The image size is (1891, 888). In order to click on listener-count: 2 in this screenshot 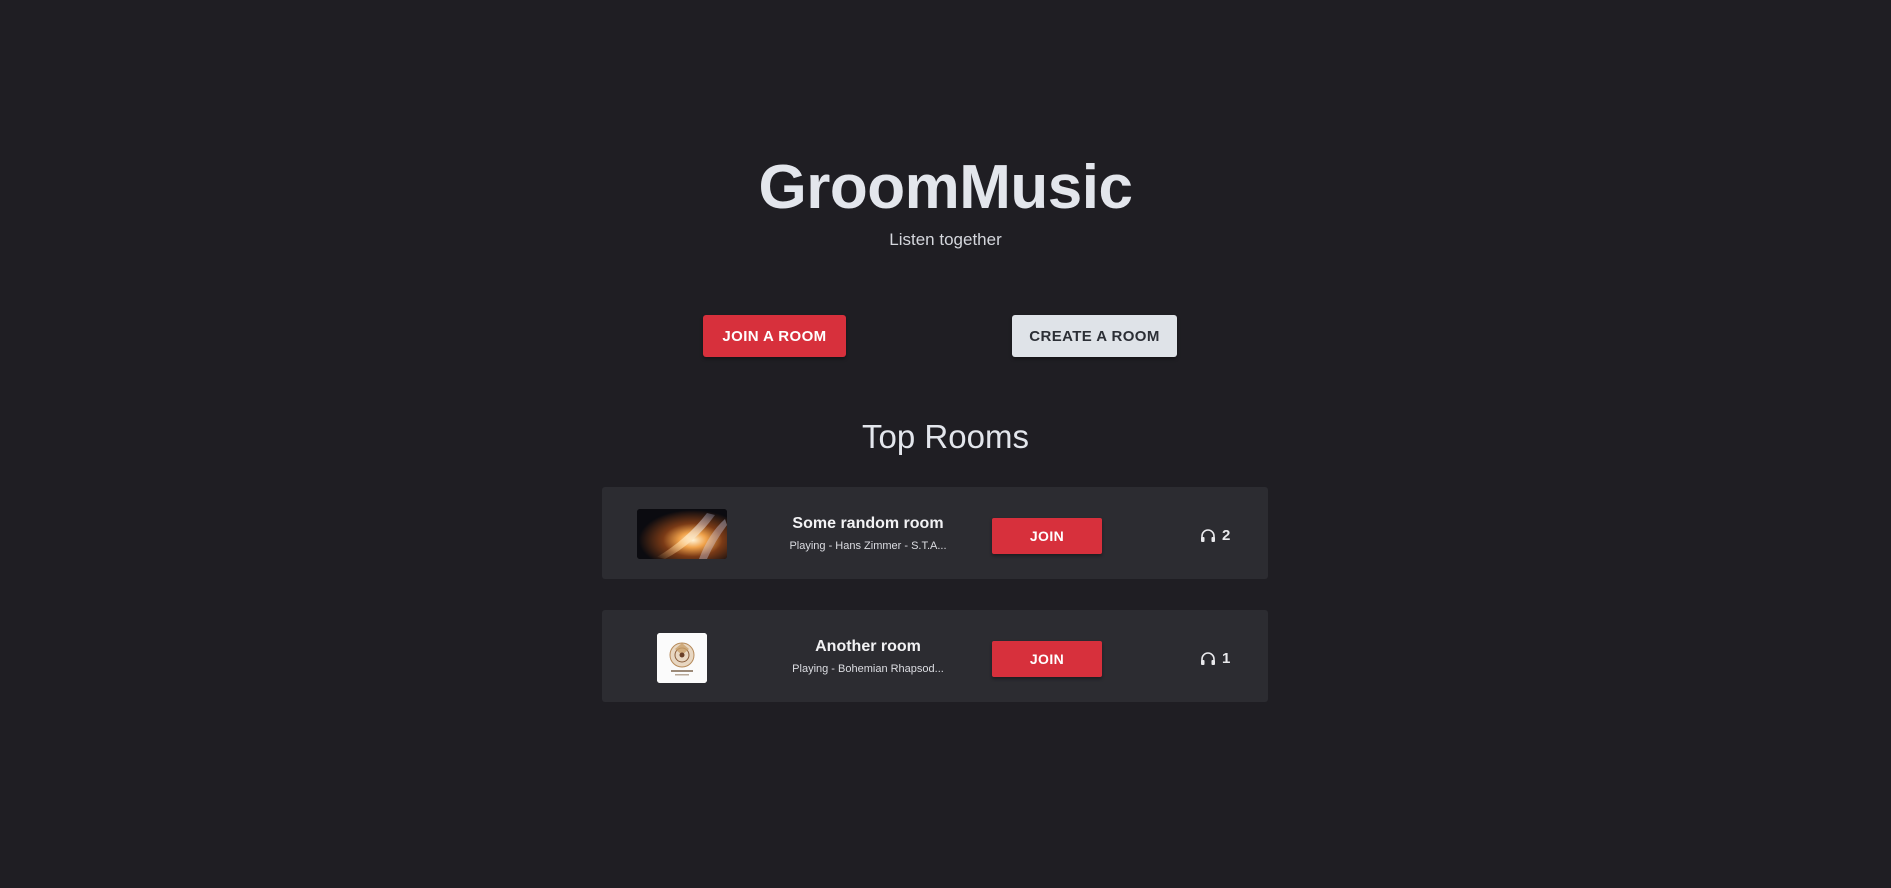, I will do `click(1215, 535)`.